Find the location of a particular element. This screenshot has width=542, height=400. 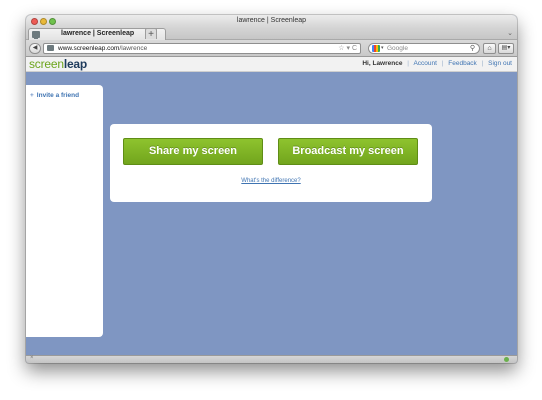

url-path: /lawrence is located at coordinates (133, 48).